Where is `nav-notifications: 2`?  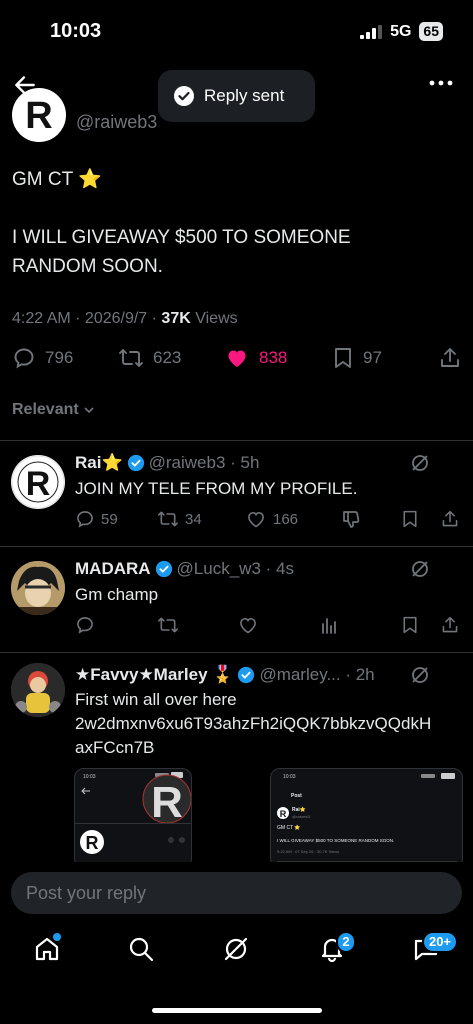
nav-notifications: 2 is located at coordinates (337, 947).